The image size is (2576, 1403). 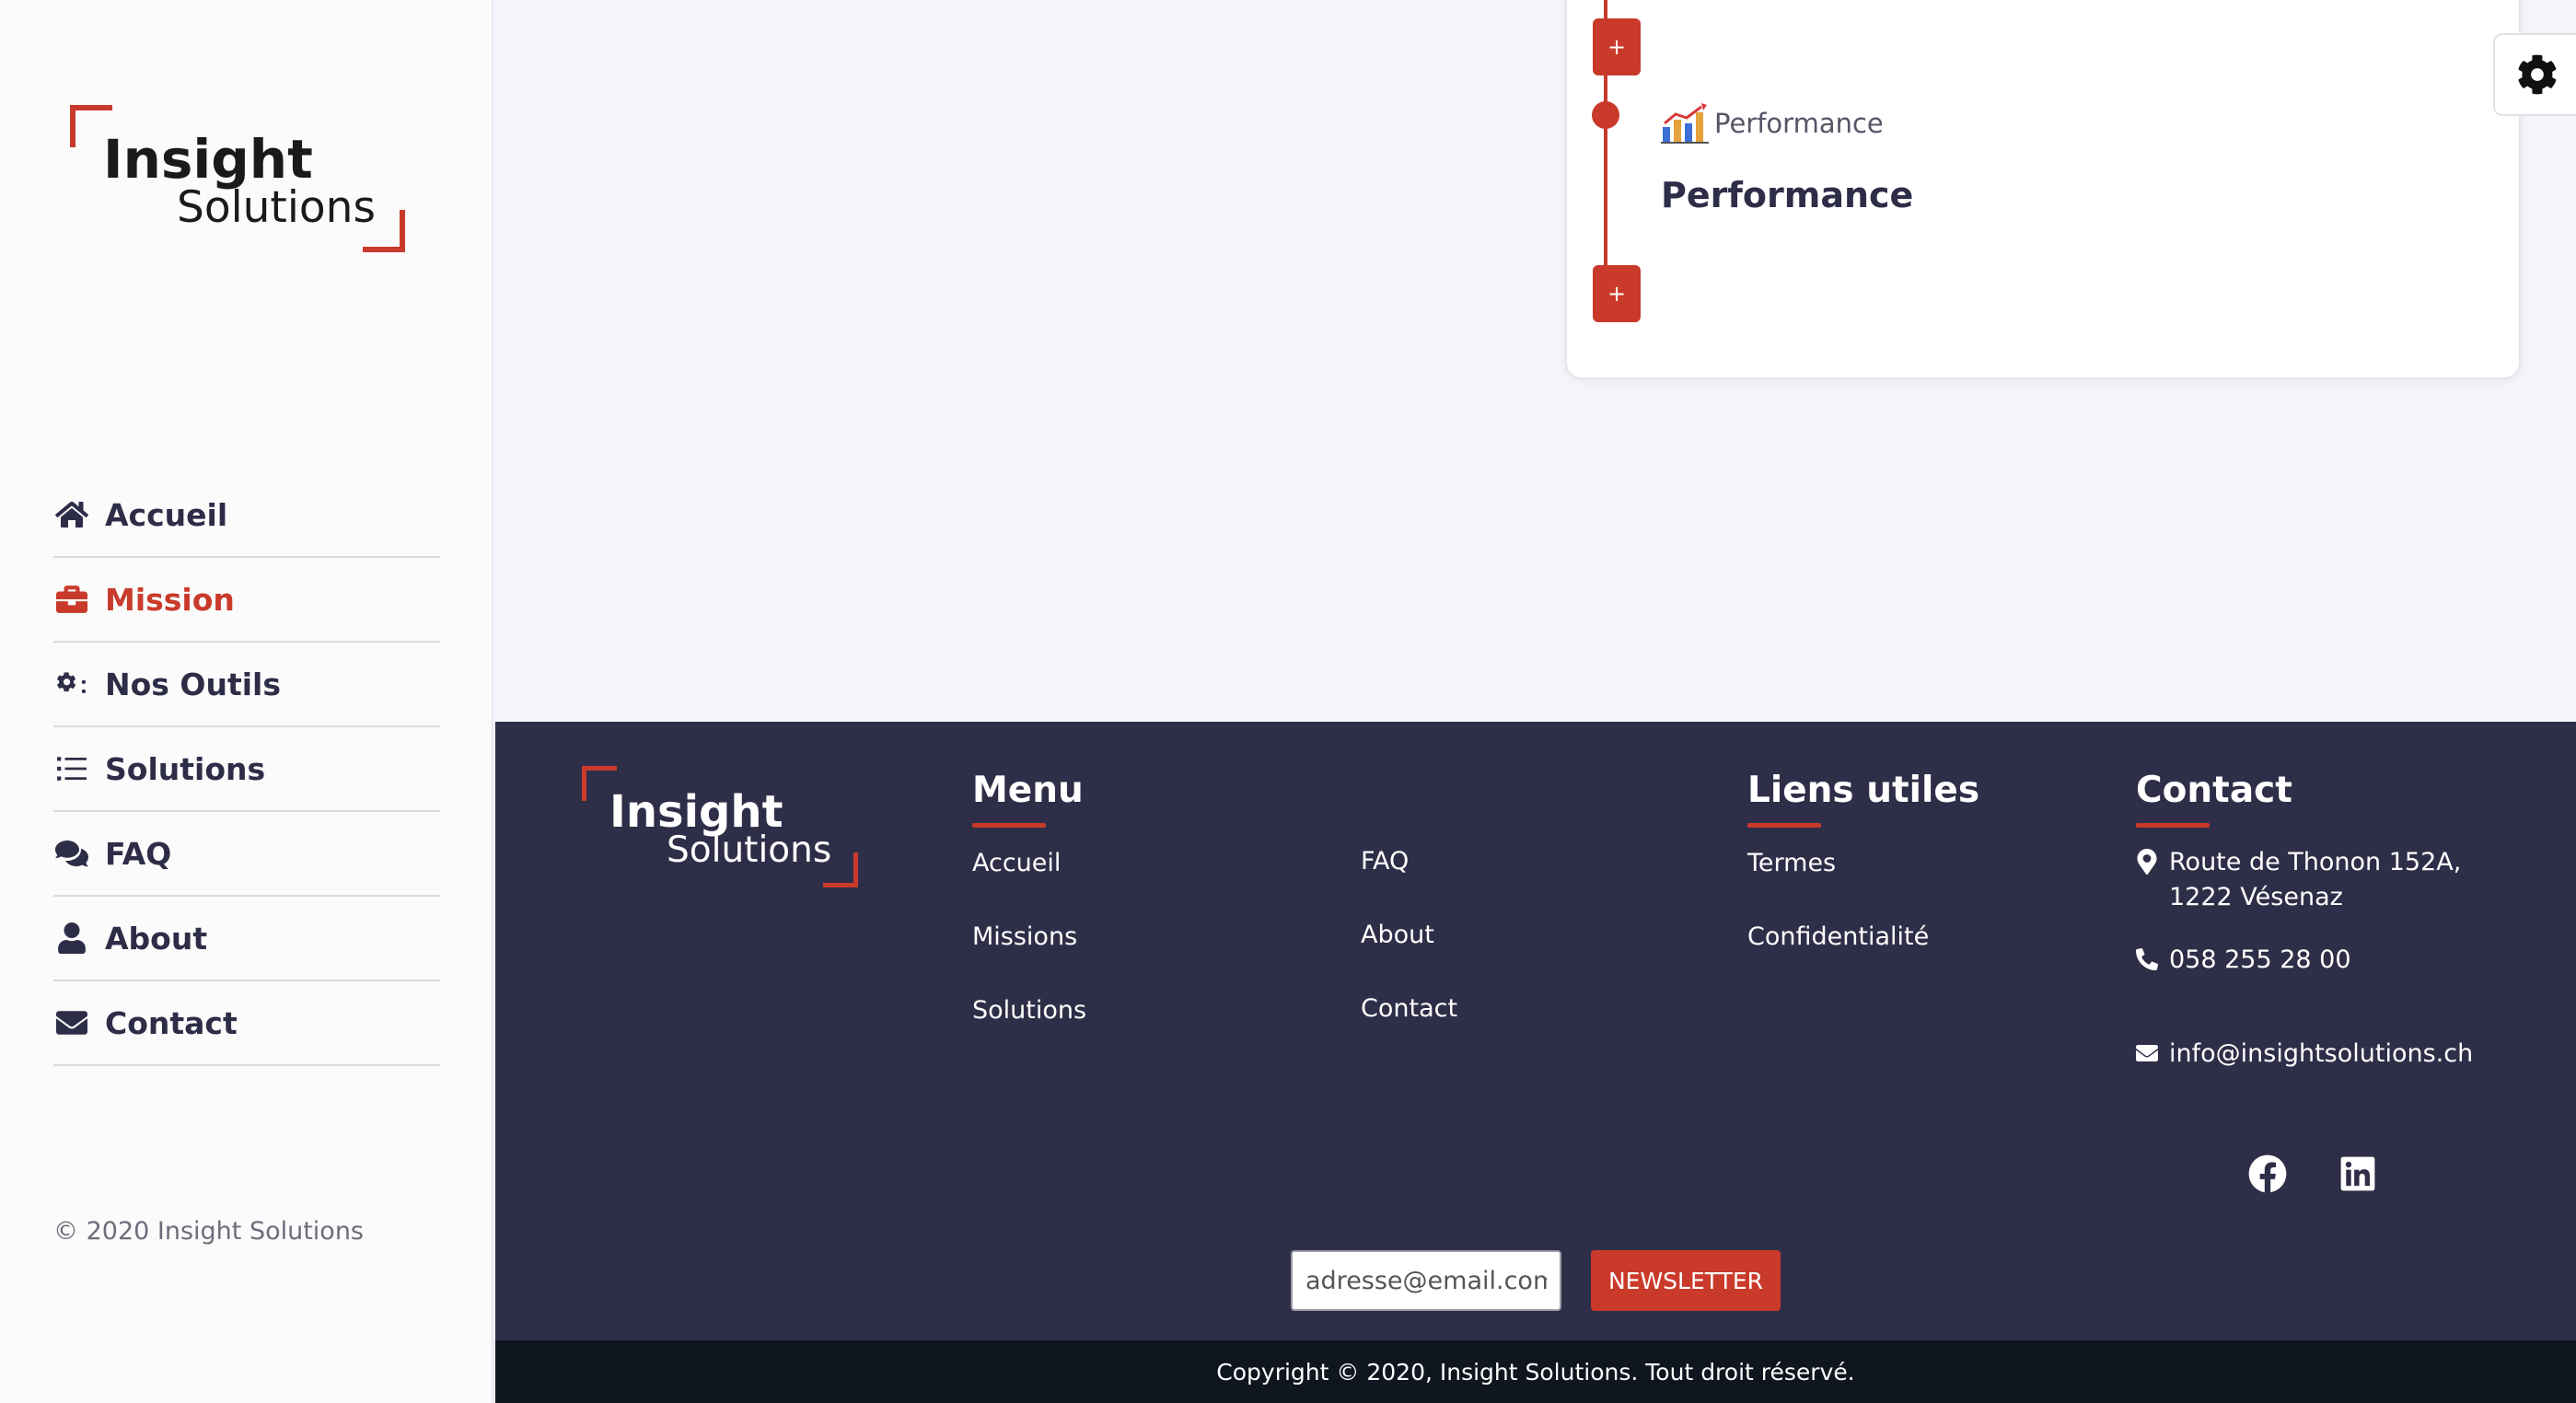 What do you see at coordinates (2147, 958) in the screenshot?
I see `phone-icon` at bounding box center [2147, 958].